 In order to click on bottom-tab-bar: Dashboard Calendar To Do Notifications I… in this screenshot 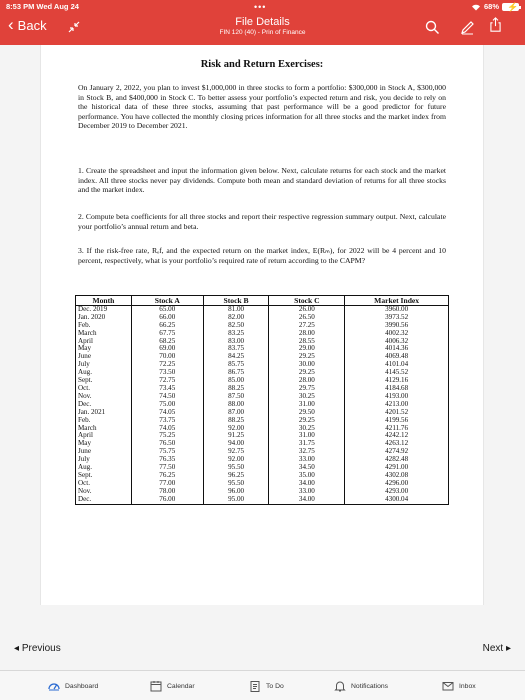, I will do `click(262, 685)`.